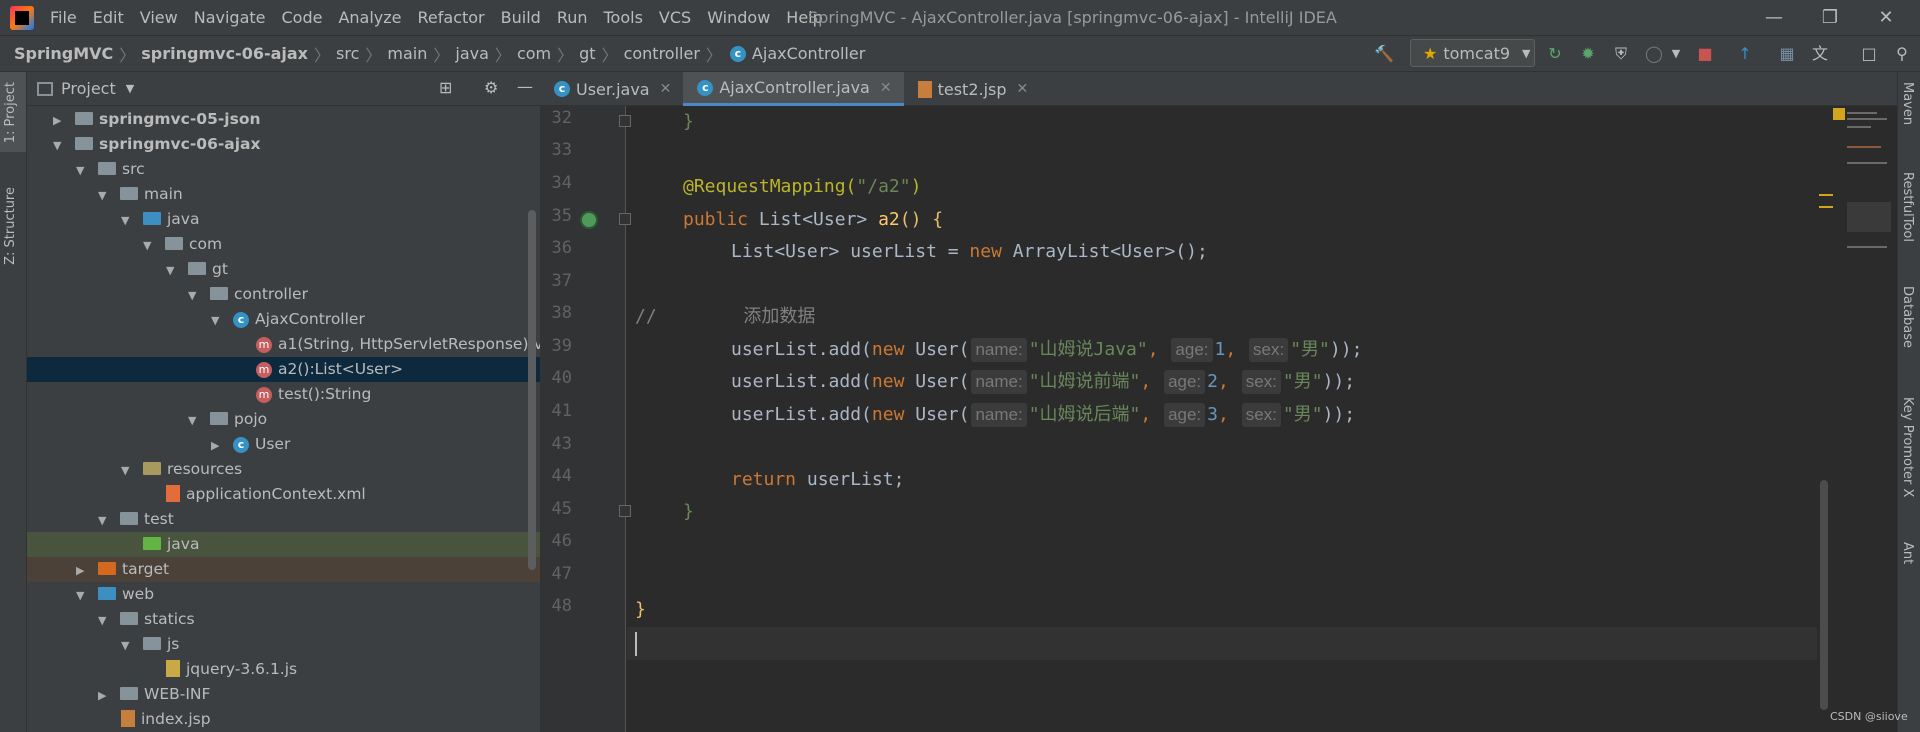  I want to click on tree-item-method-a1: m a1(String, HttpServletResponse):voi, so click(292, 344).